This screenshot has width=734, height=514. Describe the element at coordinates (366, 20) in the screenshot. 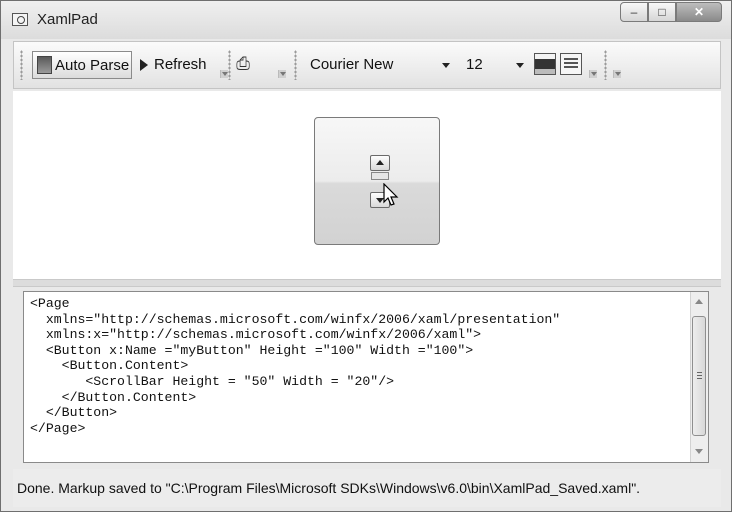

I see `title-bar: XamlPad – □ ✕` at that location.